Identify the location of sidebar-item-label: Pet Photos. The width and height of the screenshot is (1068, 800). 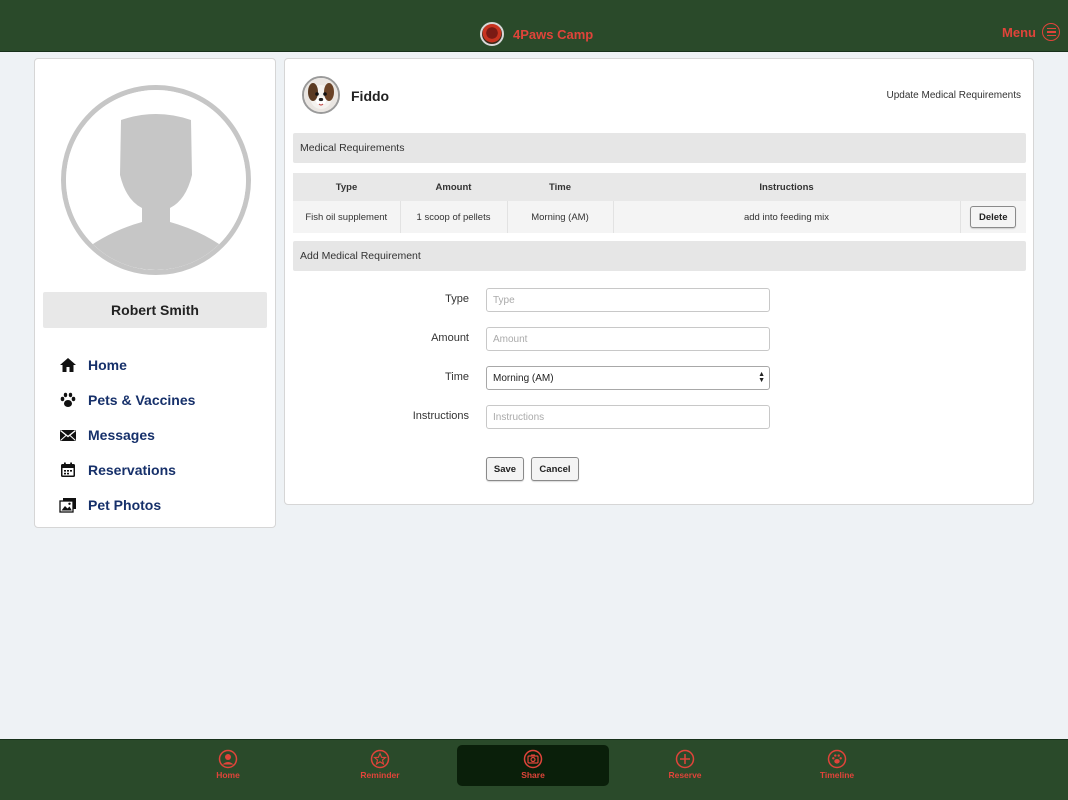
(125, 504).